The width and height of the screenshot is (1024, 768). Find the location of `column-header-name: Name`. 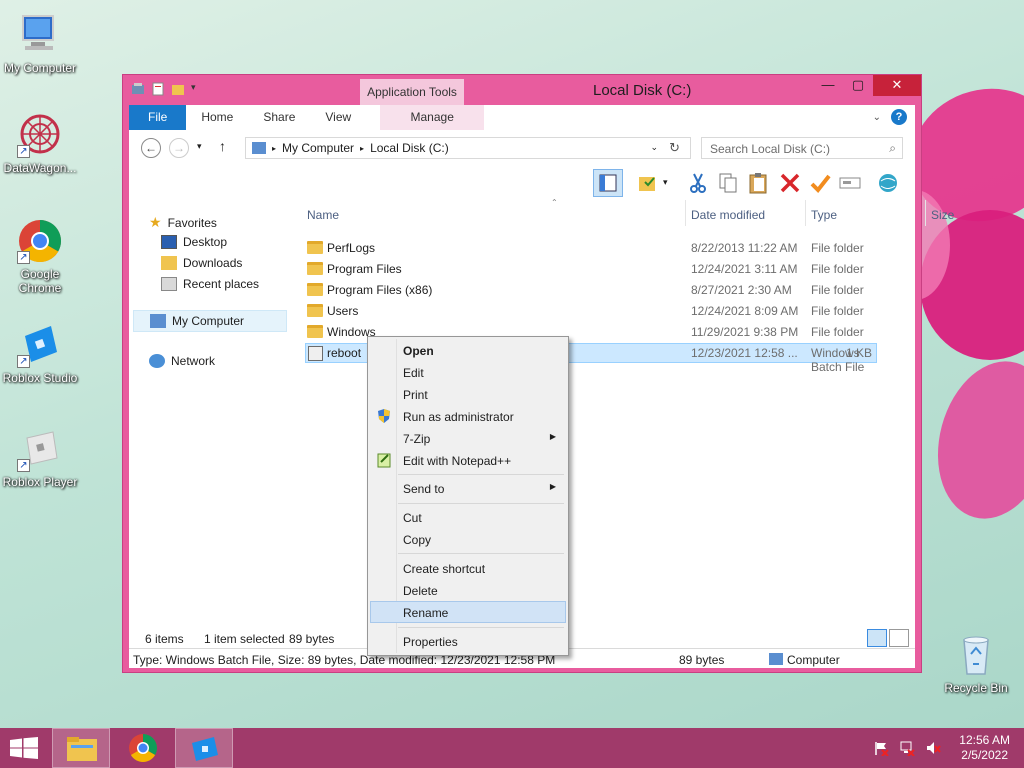

column-header-name: Name is located at coordinates (323, 215).